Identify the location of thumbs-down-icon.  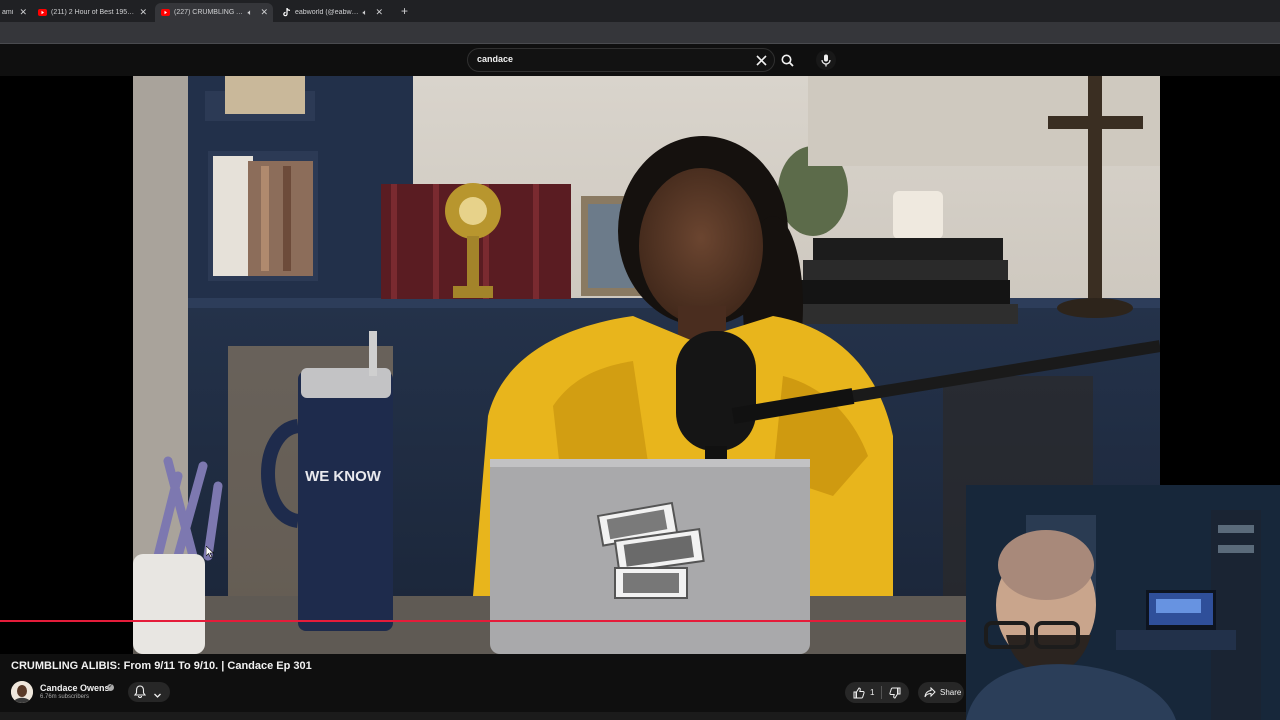
(895, 693).